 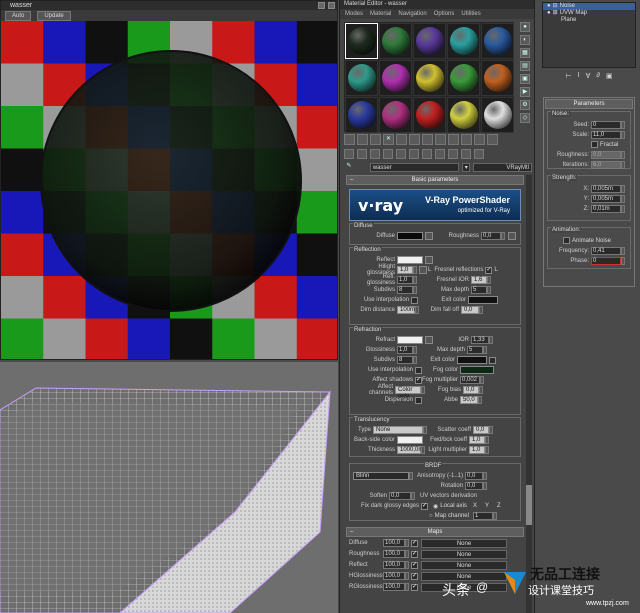 What do you see at coordinates (609, 78) in the screenshot?
I see `configure-sets-icon: ▣` at bounding box center [609, 78].